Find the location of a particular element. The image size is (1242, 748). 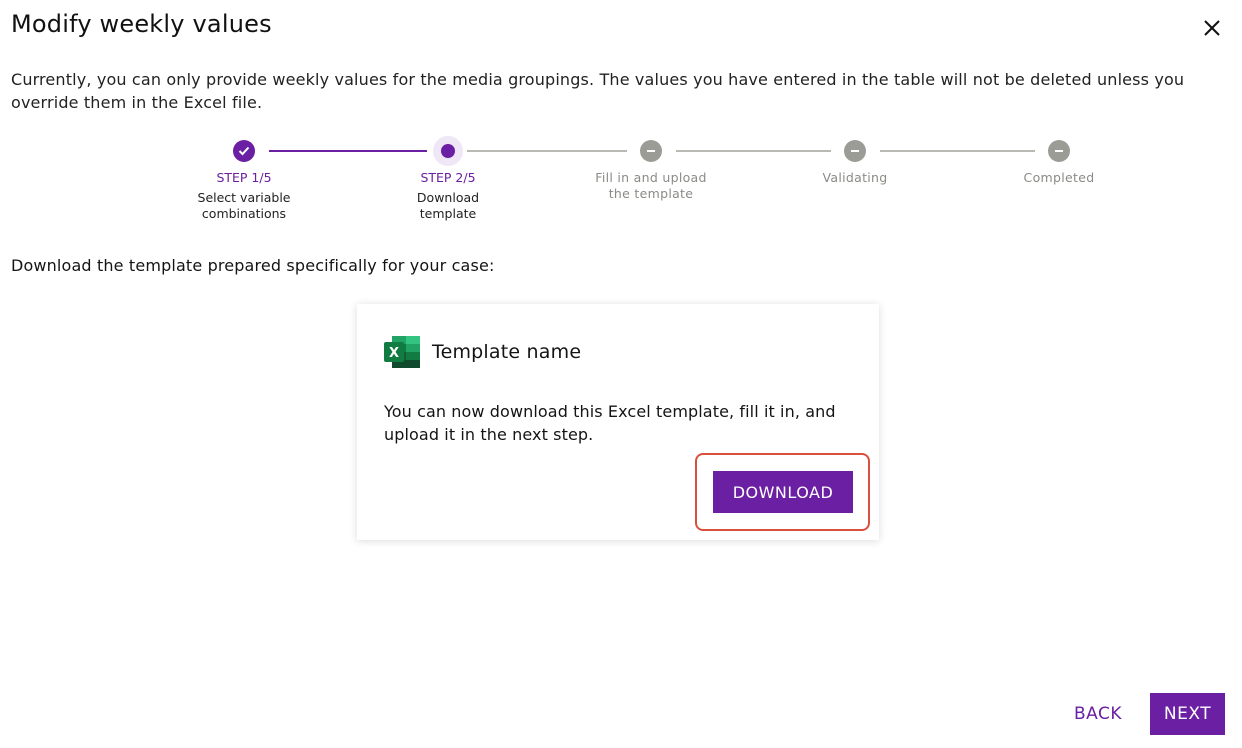

excel-icon: X is located at coordinates (402, 352).